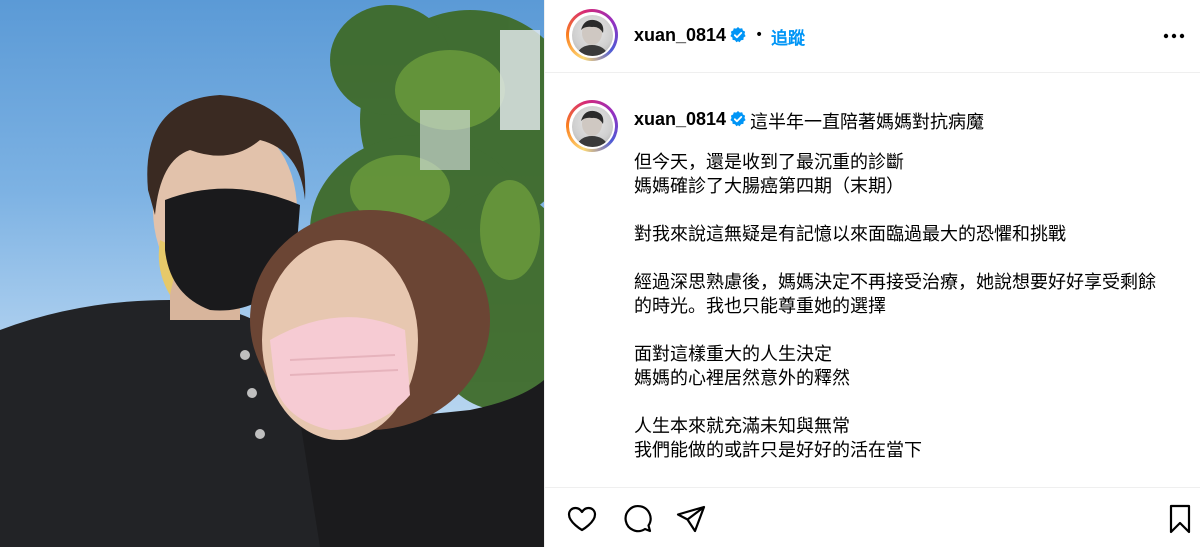 This screenshot has height=547, width=1200. What do you see at coordinates (1180, 519) in the screenshot?
I see `bookmark-icon` at bounding box center [1180, 519].